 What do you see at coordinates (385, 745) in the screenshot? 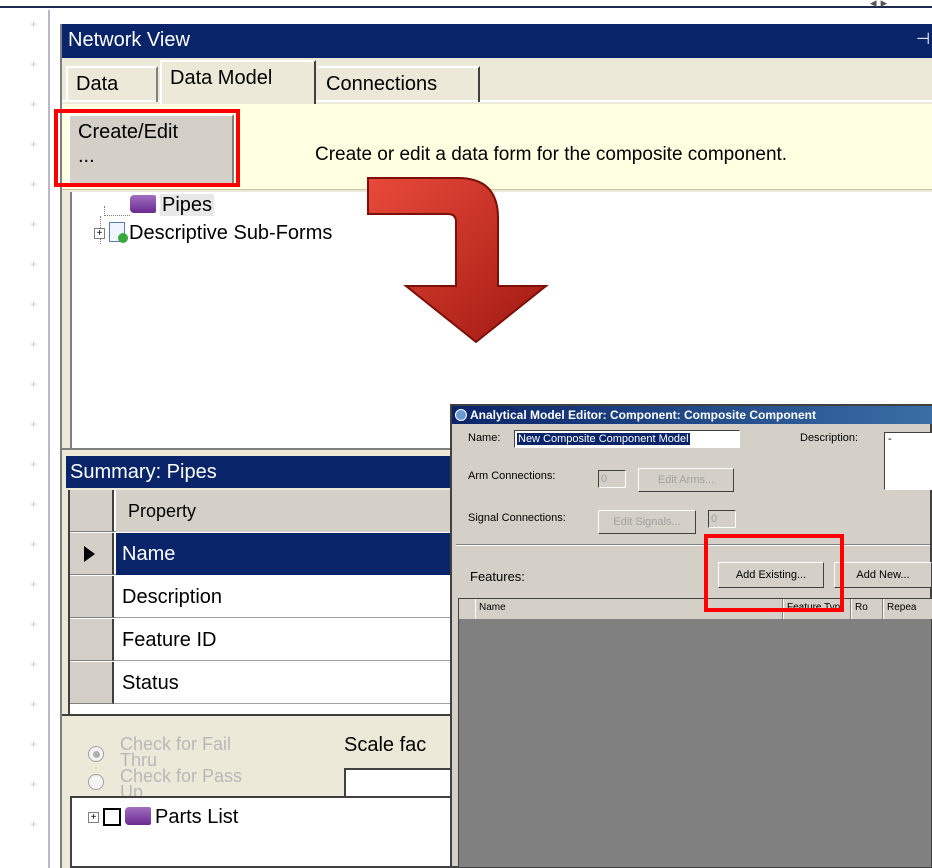
I see `scale-factor-label: Scale fac` at bounding box center [385, 745].